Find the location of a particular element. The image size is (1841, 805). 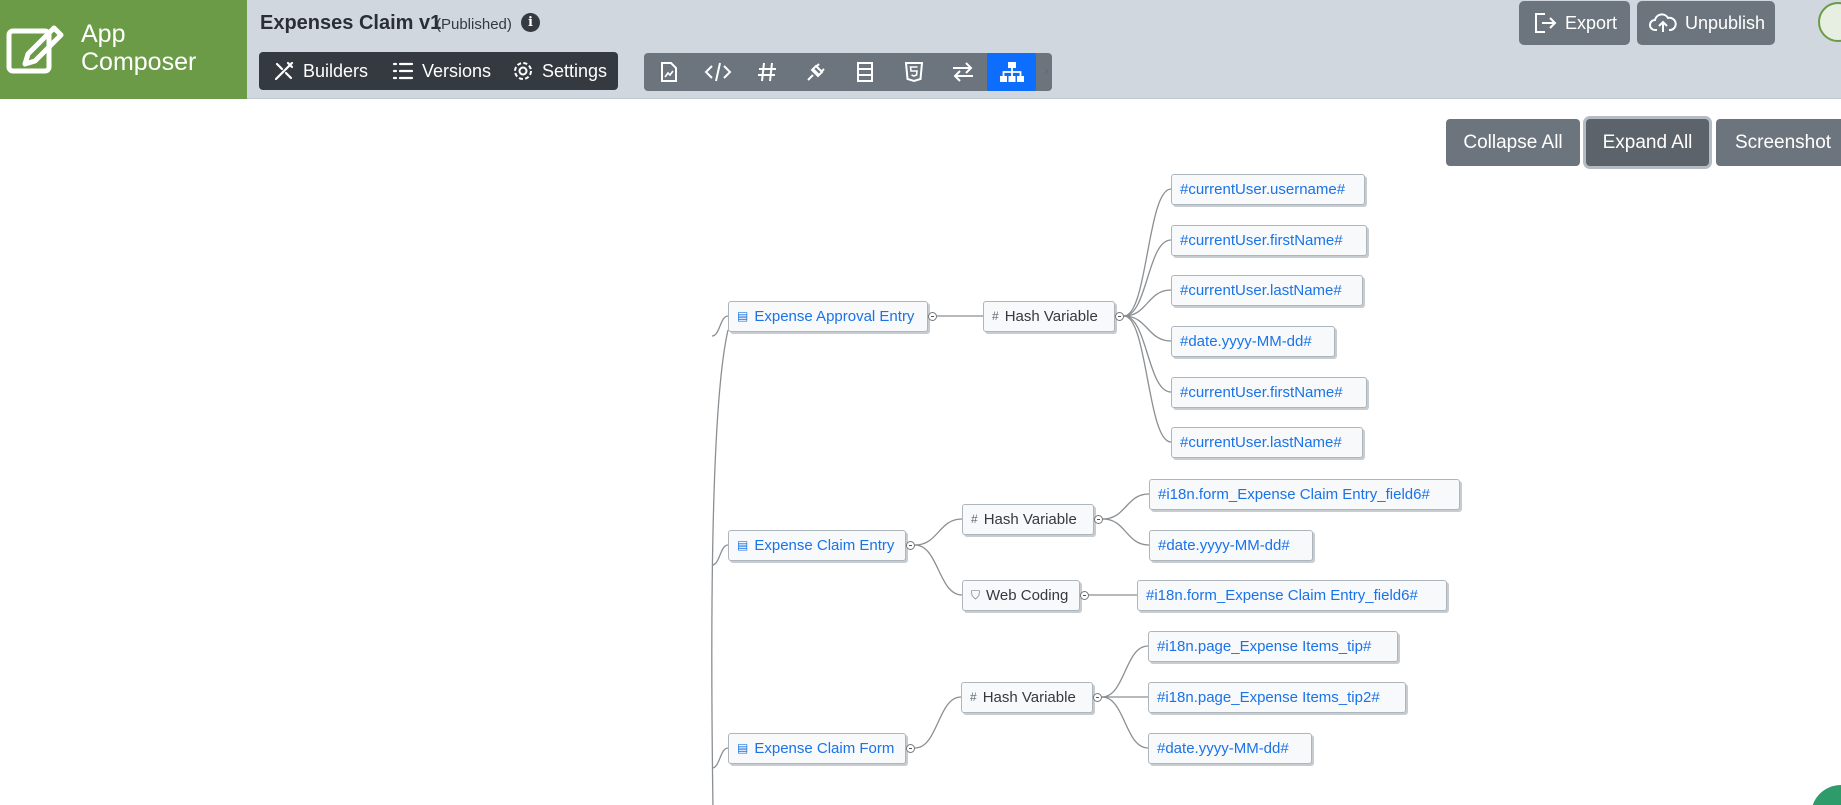

hash-variable-node-label: #i18n.page_Expense Items_tip# is located at coordinates (1264, 646).